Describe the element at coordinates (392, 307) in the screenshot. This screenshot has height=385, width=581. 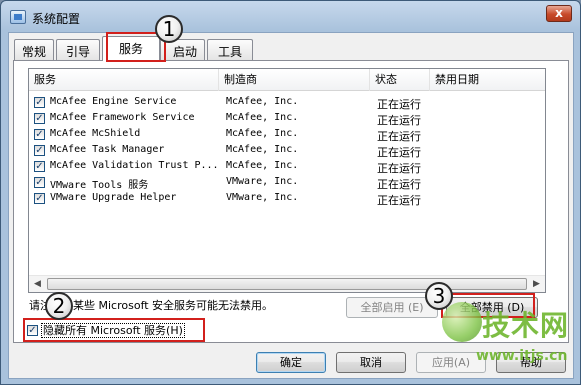
I see `enable-all-button: 全部启用 (E)` at that location.